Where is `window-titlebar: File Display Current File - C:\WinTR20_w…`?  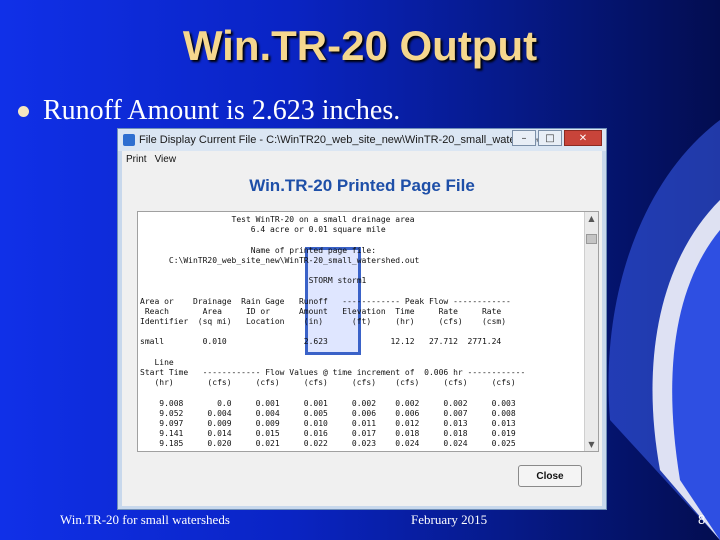
window-titlebar: File Display Current File - C:\WinTR20_w… is located at coordinates (362, 140).